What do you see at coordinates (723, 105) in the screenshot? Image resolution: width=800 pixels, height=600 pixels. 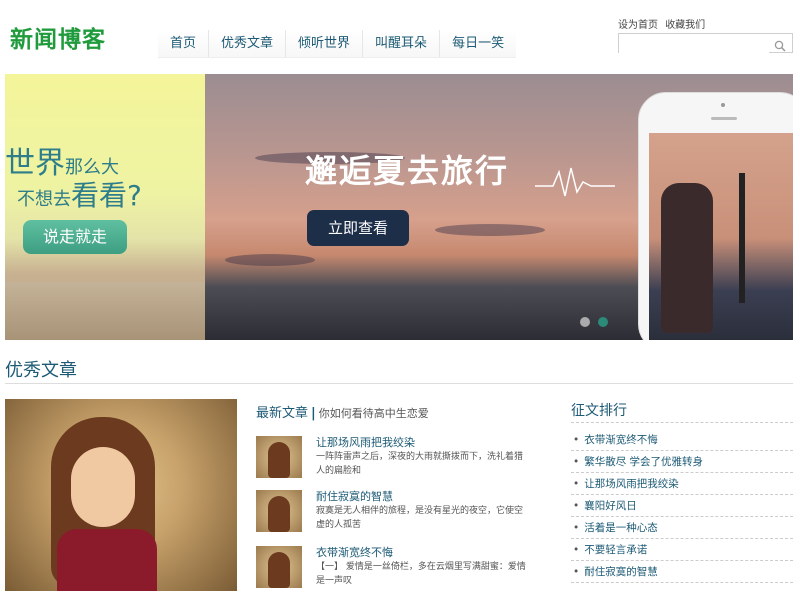 I see `phone-camera` at bounding box center [723, 105].